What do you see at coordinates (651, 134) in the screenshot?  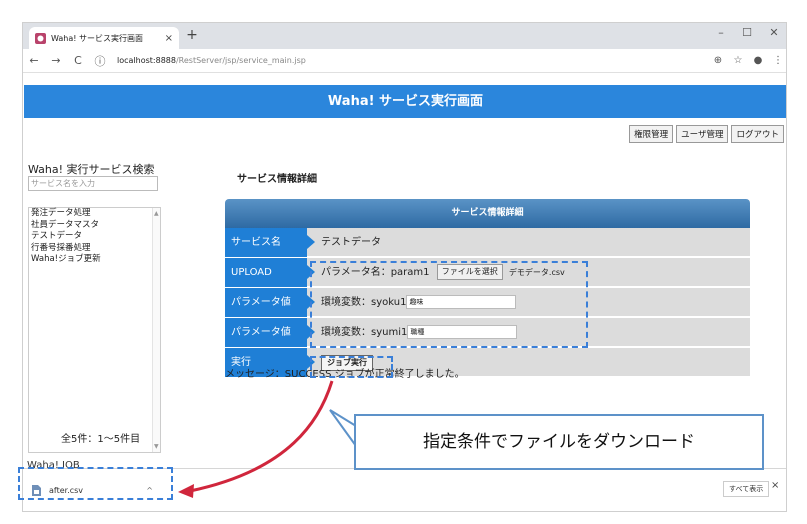 I see `permission-button: 権限管理` at bounding box center [651, 134].